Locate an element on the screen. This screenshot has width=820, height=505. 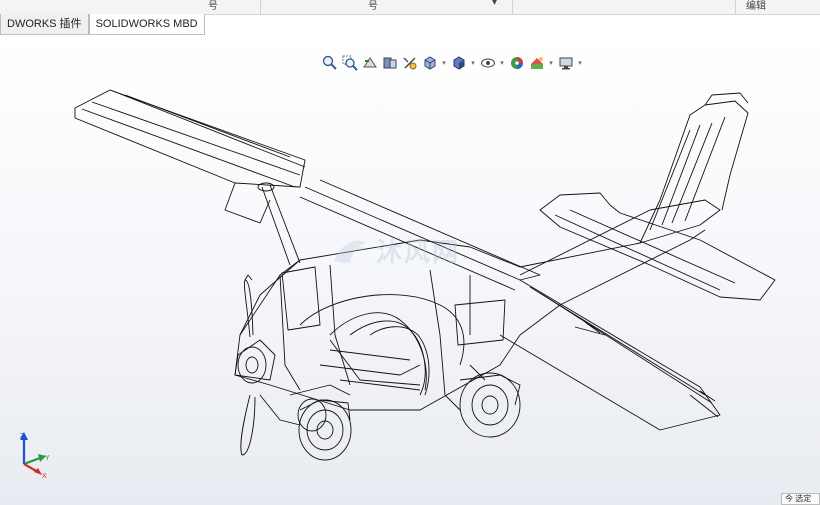
toolbar-cell: 号 is located at coordinates (130, 7).